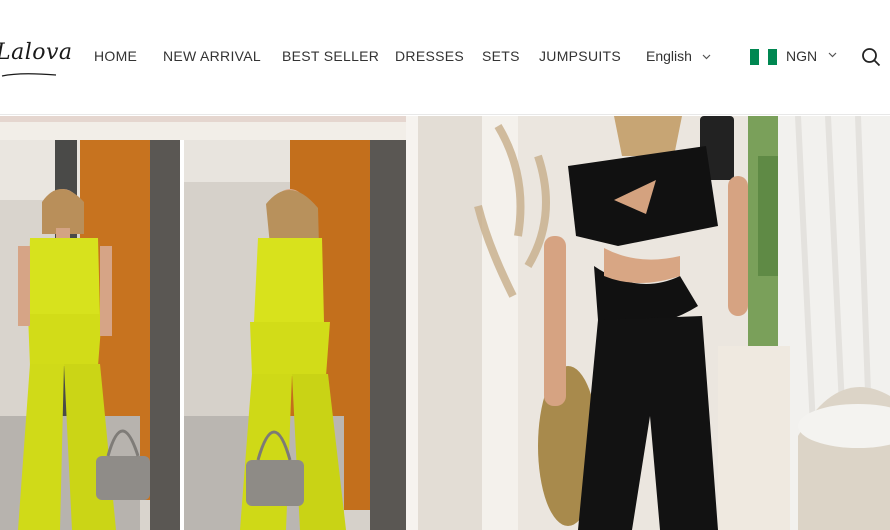  What do you see at coordinates (29, 75) in the screenshot?
I see `logo-swoosh` at bounding box center [29, 75].